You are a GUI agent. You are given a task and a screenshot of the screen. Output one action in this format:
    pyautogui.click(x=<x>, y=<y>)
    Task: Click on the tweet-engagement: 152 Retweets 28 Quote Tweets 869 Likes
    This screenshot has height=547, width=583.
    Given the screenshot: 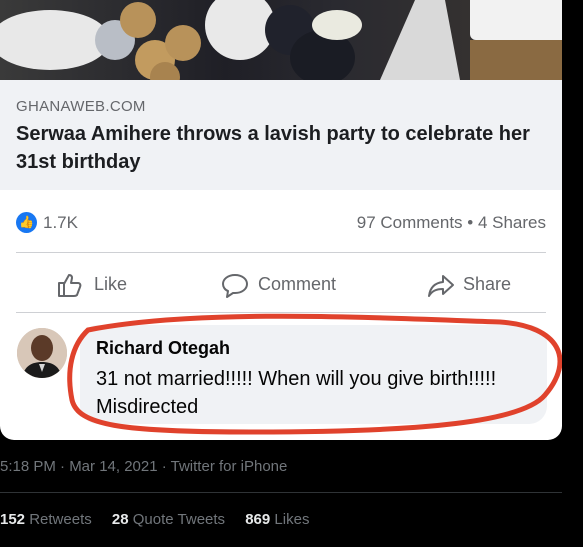 What is the action you would take?
    pyautogui.click(x=162, y=519)
    